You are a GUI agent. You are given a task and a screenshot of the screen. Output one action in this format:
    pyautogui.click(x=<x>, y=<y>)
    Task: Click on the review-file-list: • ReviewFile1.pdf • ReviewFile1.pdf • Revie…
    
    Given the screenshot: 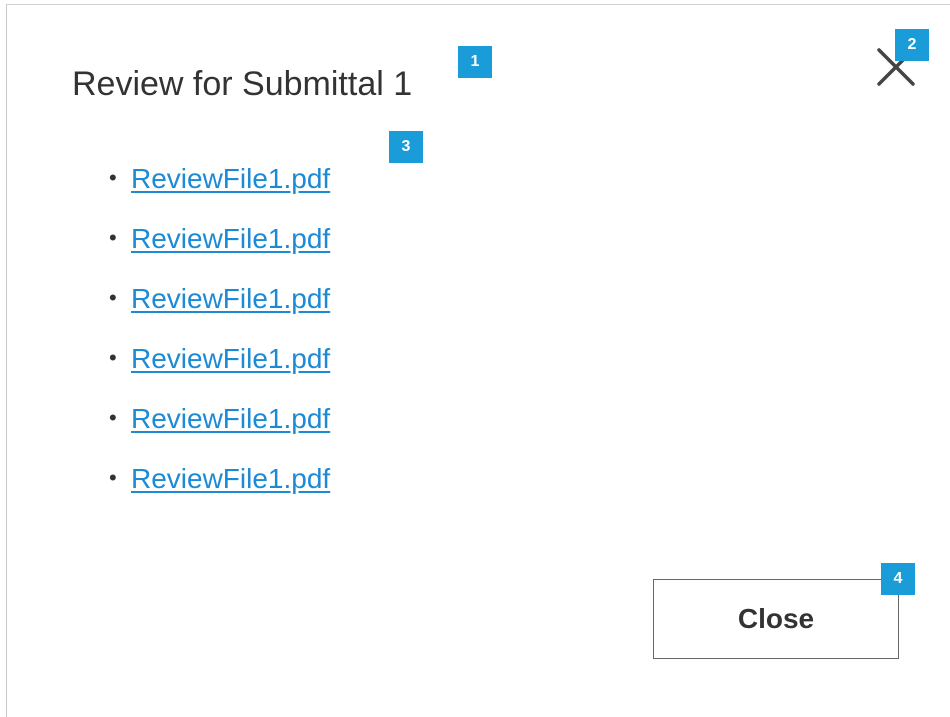 What is the action you would take?
    pyautogui.click(x=219, y=343)
    